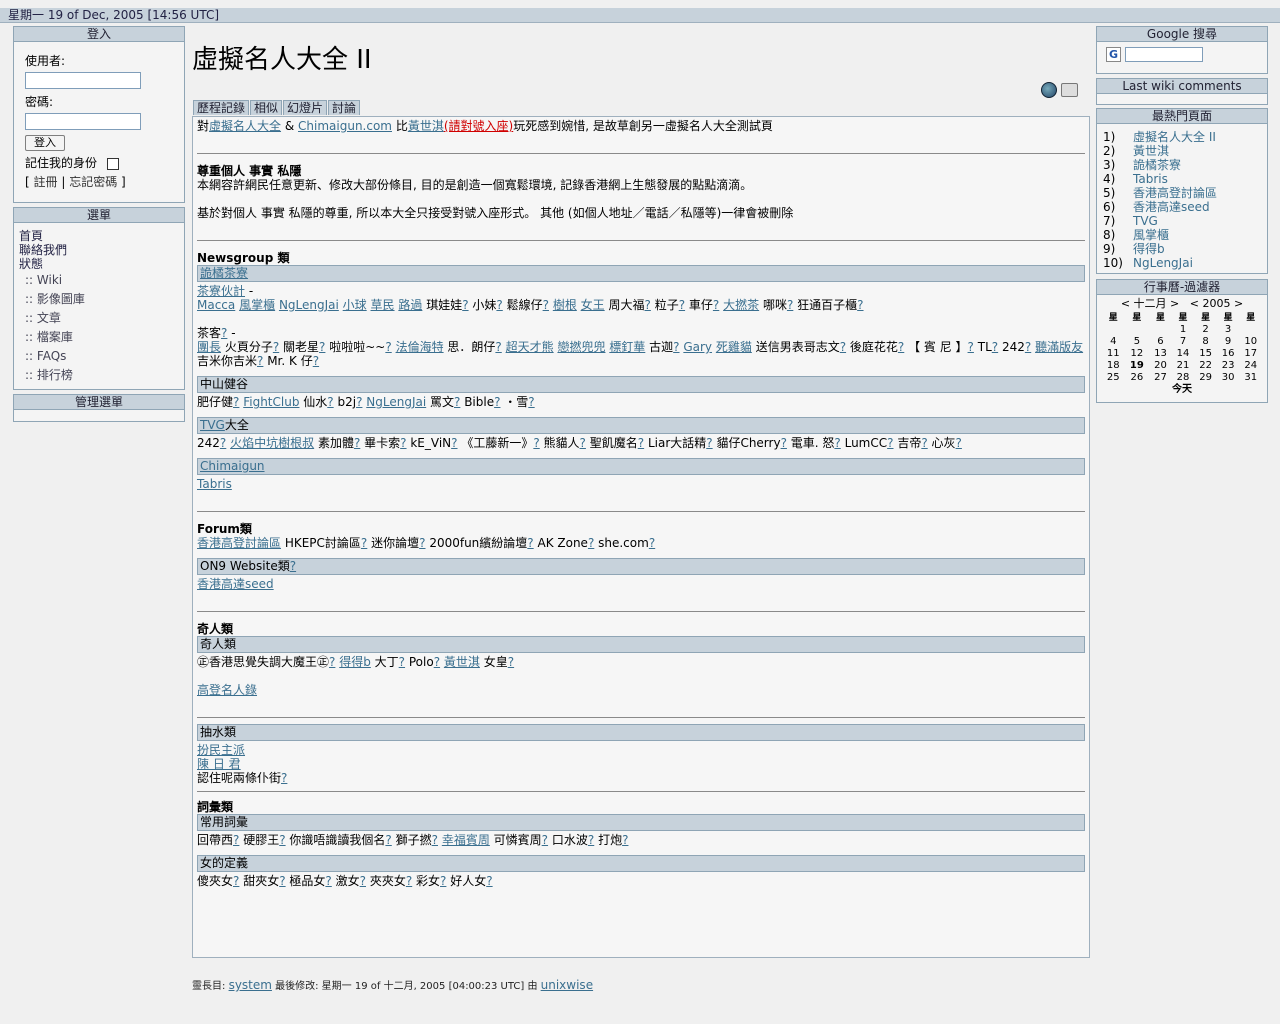  I want to click on wiki-link: 戀撚兜兜, so click(581, 347).